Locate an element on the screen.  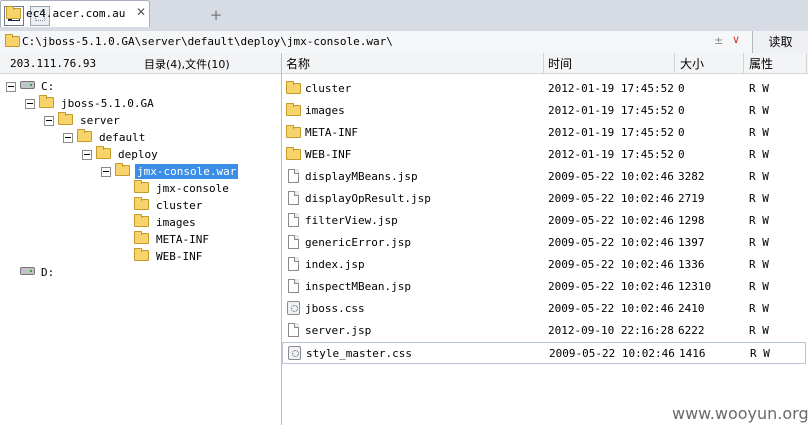
dir-summary: 目录(4),文件(10) is located at coordinates (187, 64).